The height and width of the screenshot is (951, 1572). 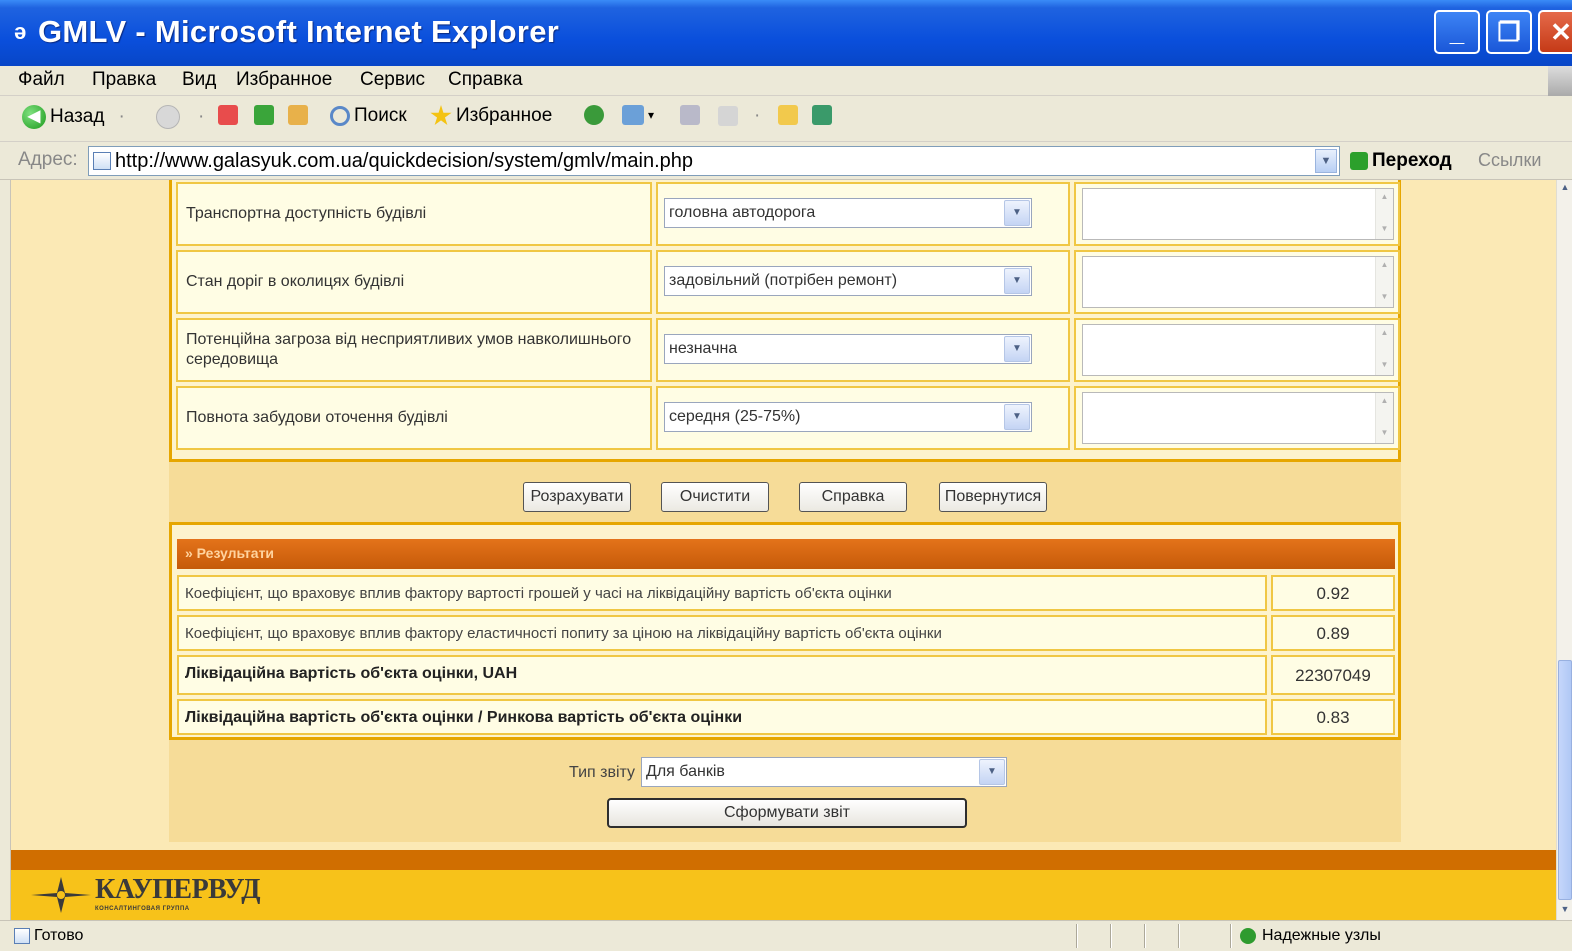 What do you see at coordinates (785, 791) in the screenshot?
I see `report-section: Тип звіту Для банків ▼ Сформувати звіт` at bounding box center [785, 791].